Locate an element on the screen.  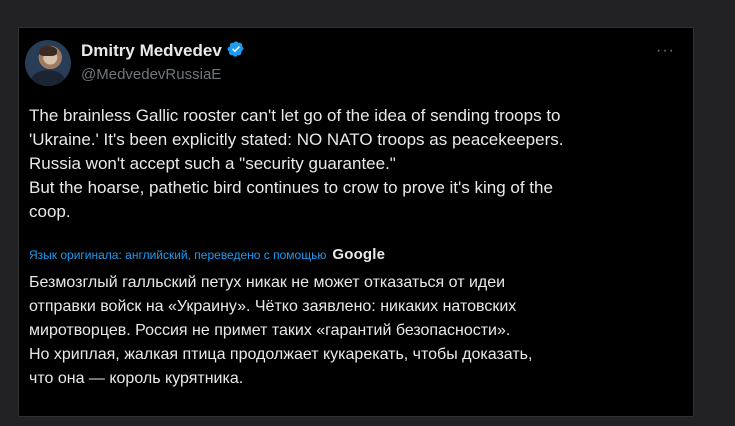
more-options-icon: ··· is located at coordinates (665, 51).